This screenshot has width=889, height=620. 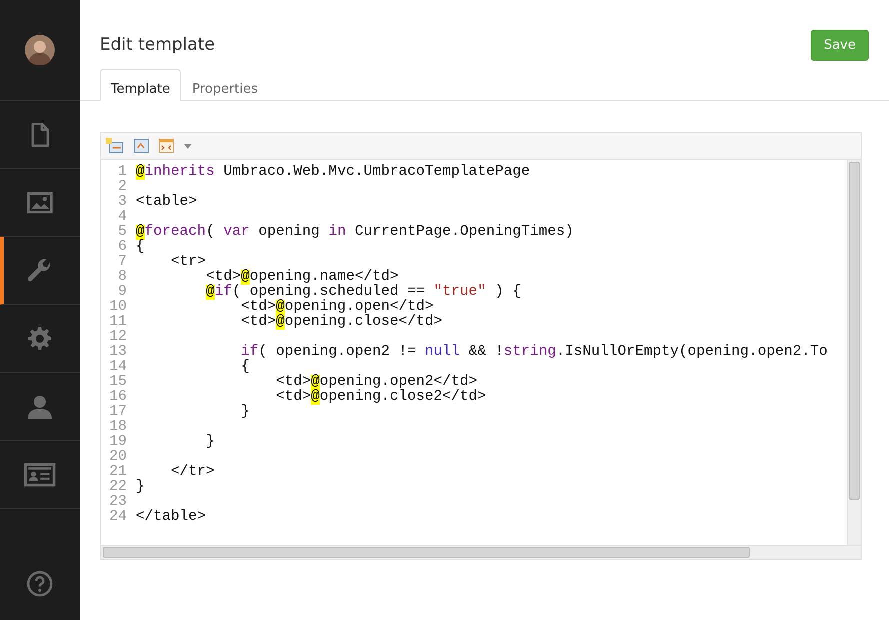 I want to click on line-number: 3, so click(x=122, y=202).